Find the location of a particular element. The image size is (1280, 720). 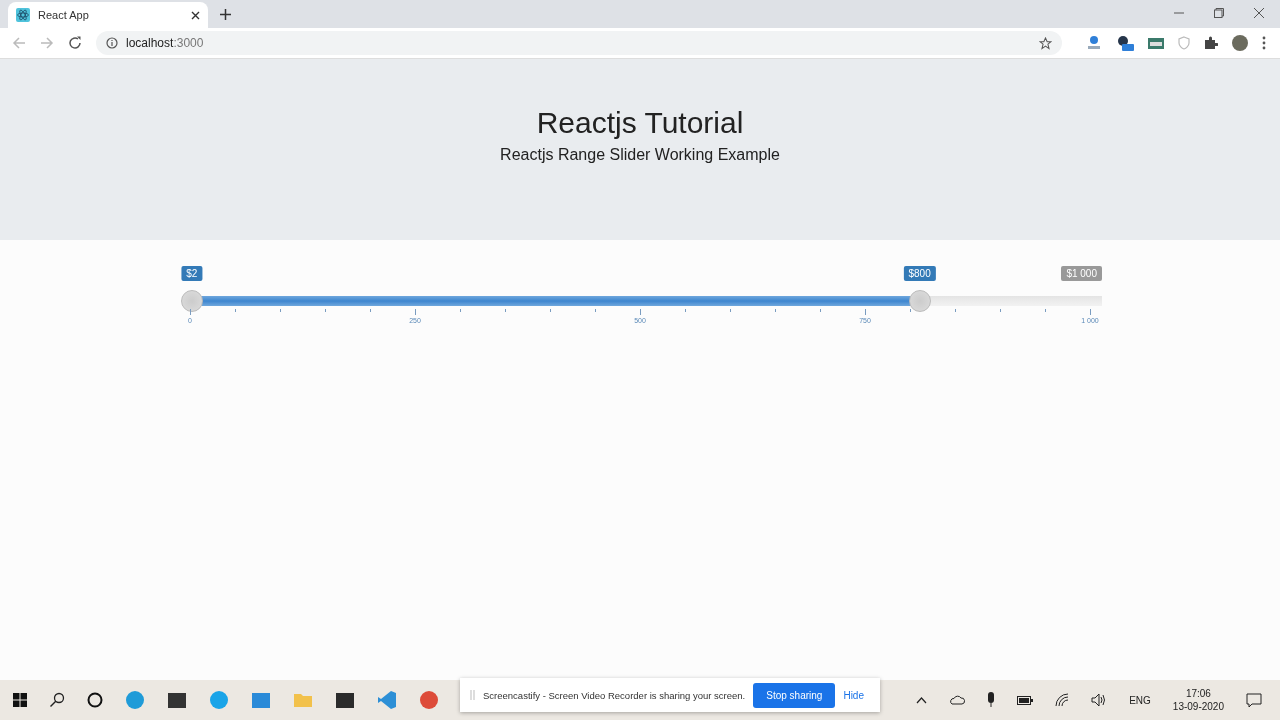

menu-icon is located at coordinates (1264, 43).